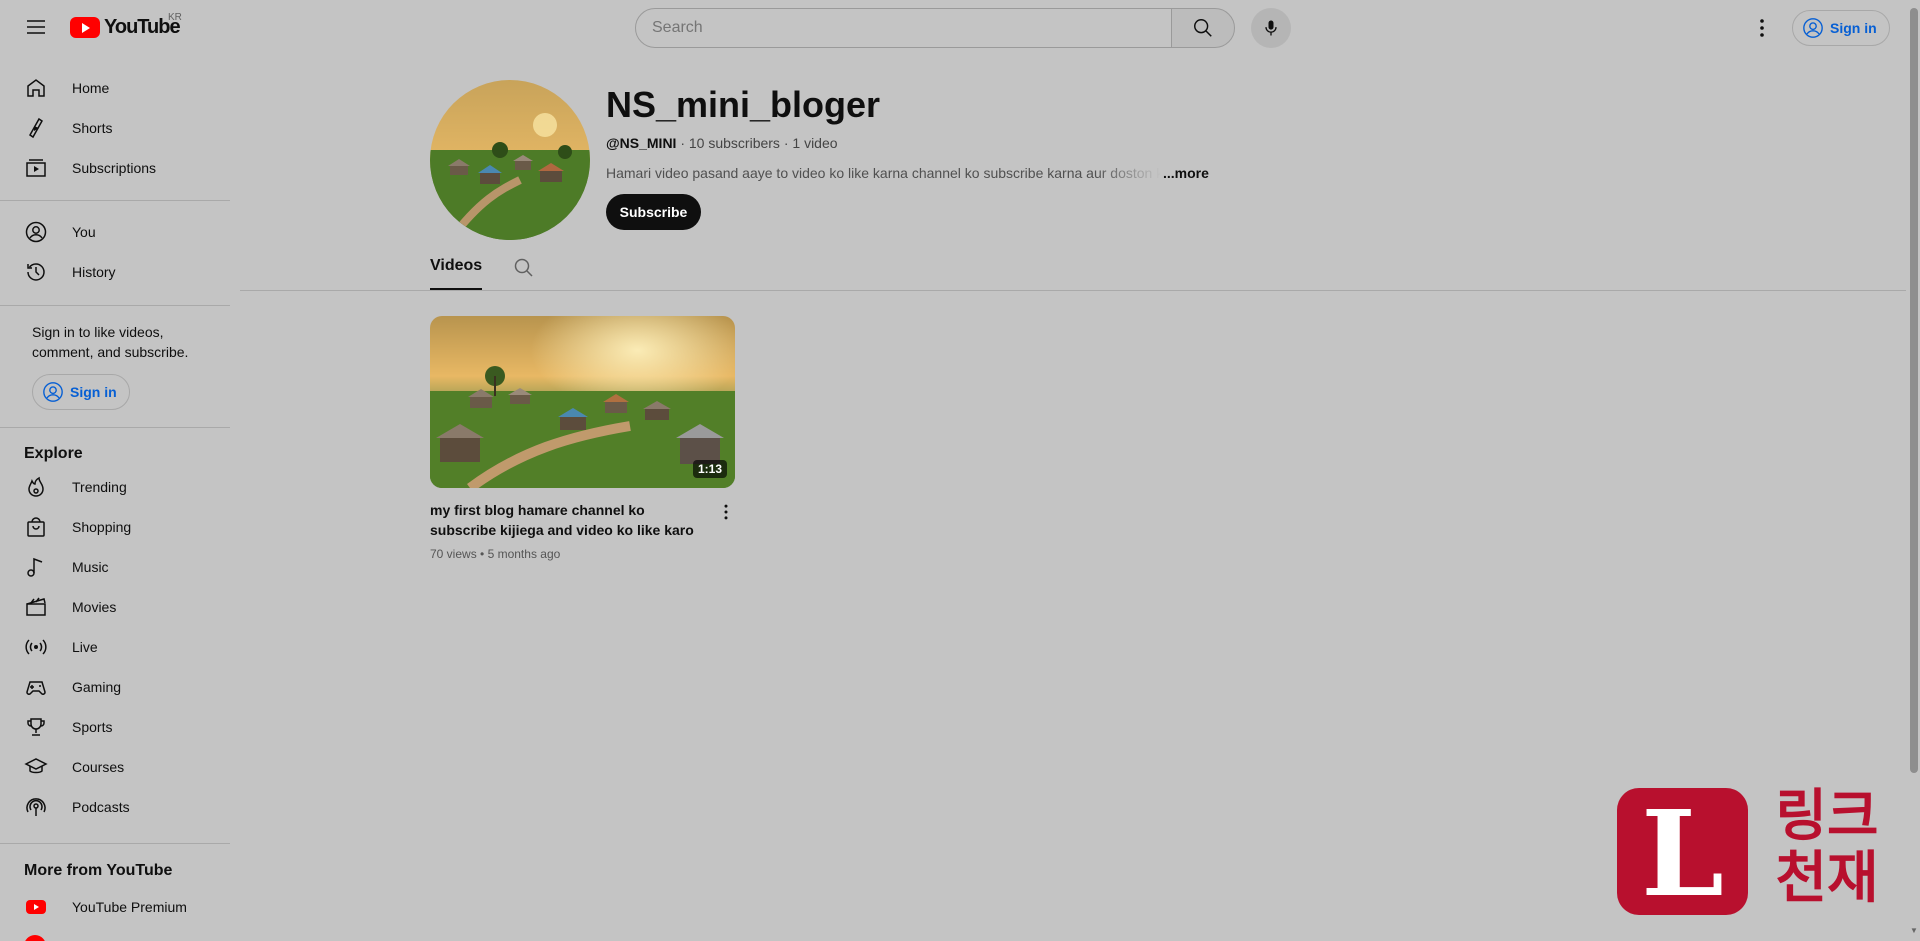  I want to click on channel-search-button, so click(524, 268).